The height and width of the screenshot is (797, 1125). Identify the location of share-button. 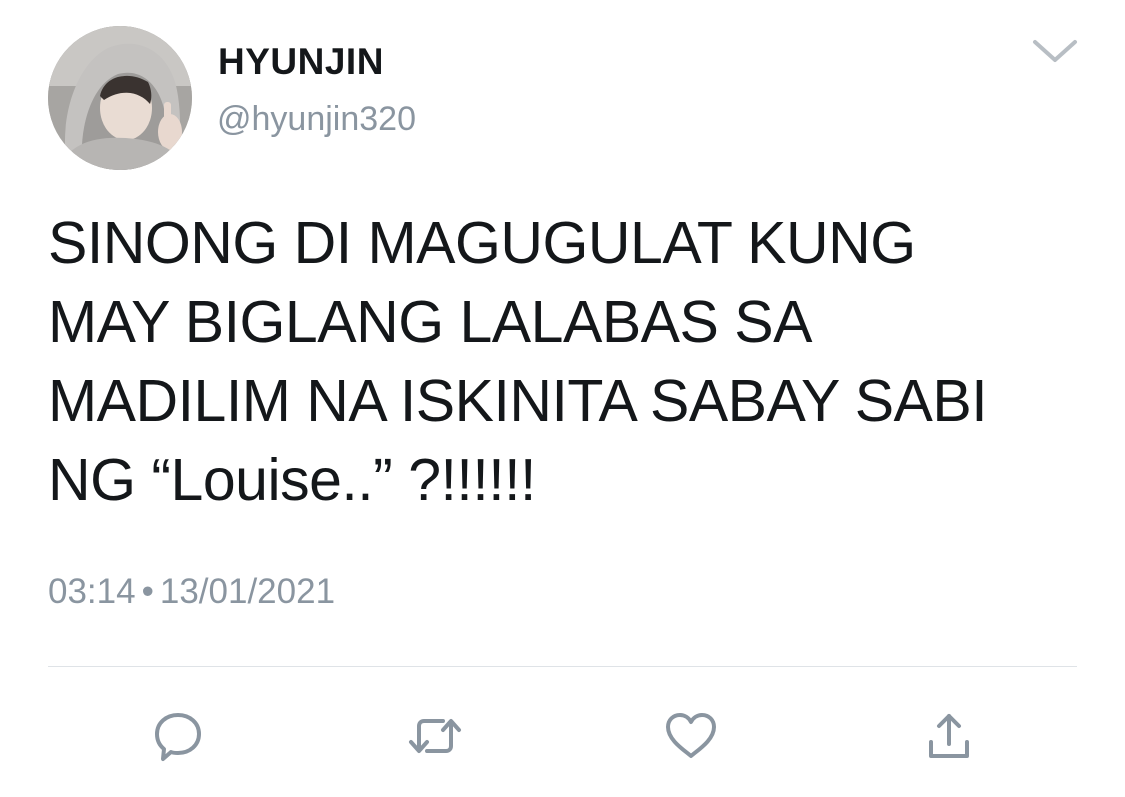
(949, 736).